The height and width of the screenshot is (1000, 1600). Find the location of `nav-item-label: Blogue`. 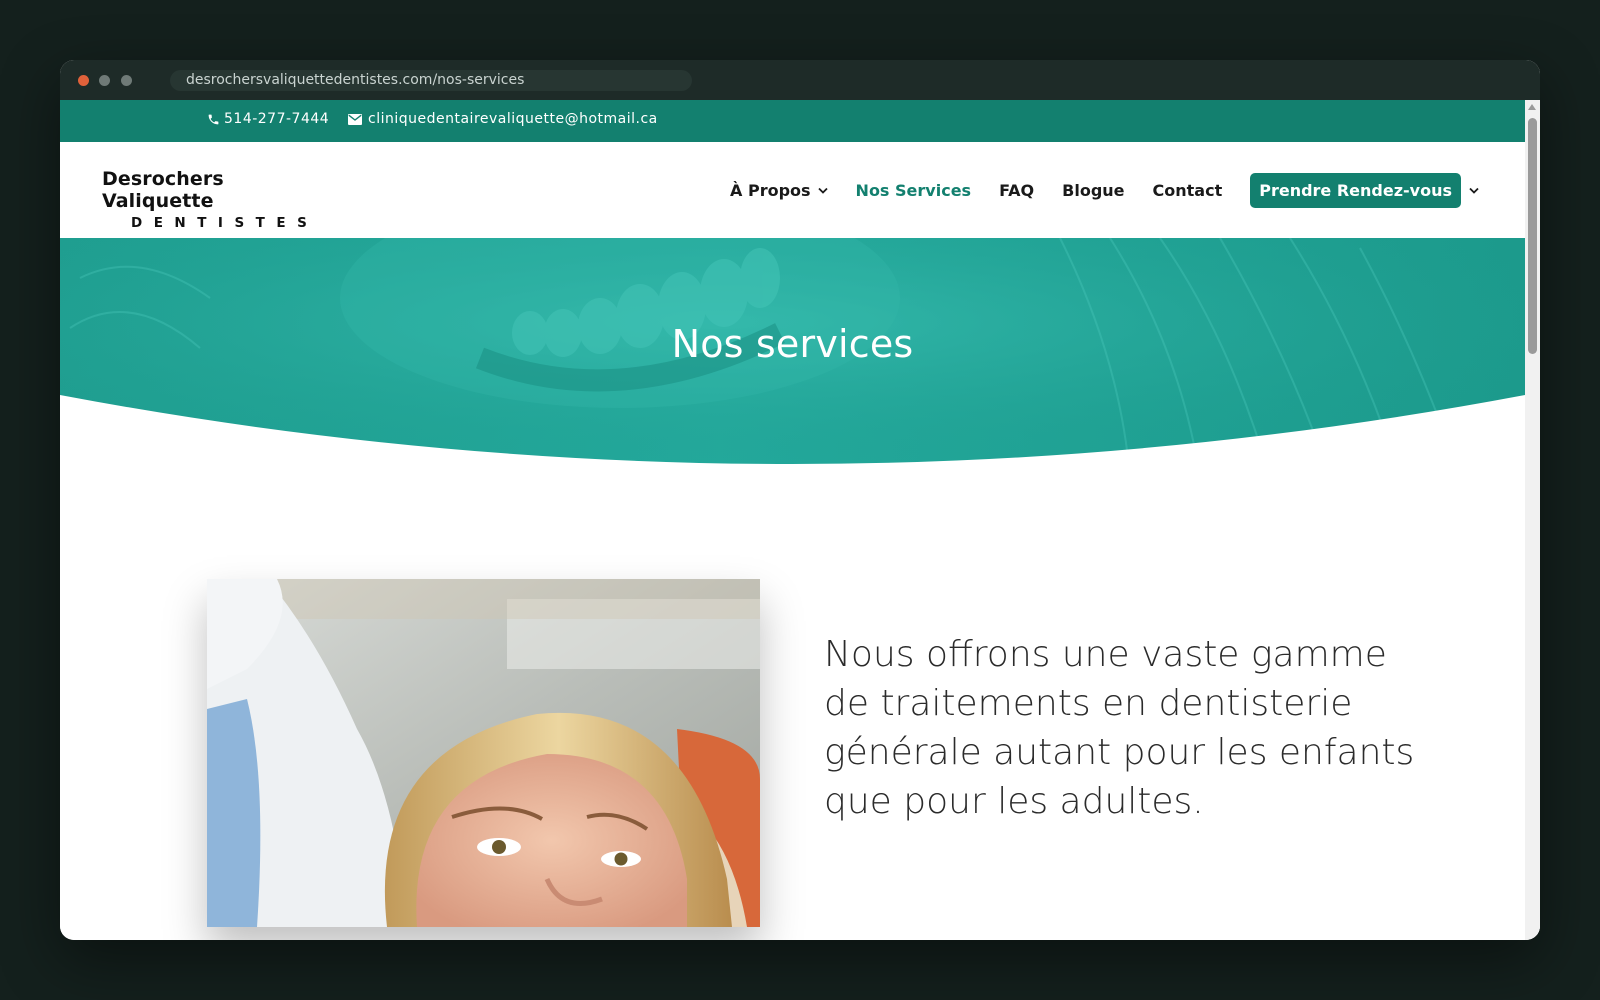

nav-item-label: Blogue is located at coordinates (1093, 190).